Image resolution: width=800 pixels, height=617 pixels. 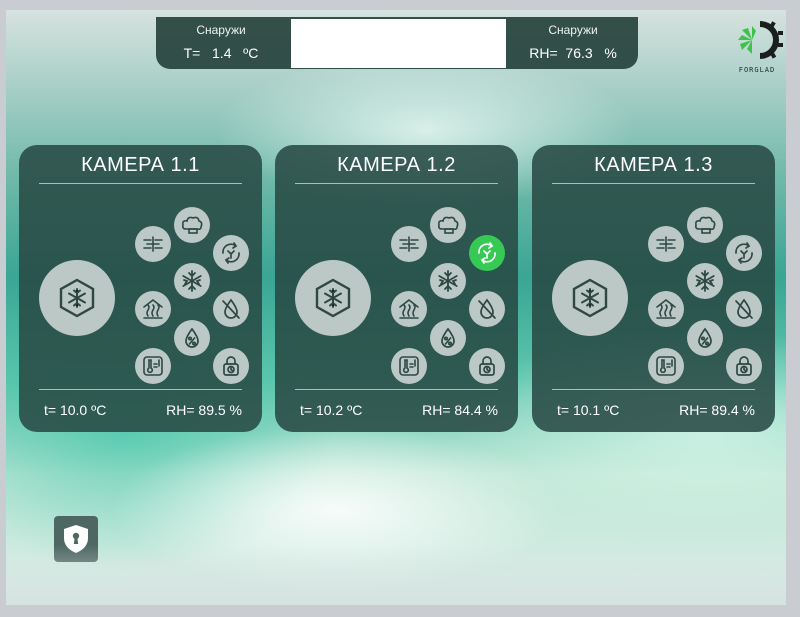 I want to click on outside-temp-label: Снаружи, so click(x=221, y=30).